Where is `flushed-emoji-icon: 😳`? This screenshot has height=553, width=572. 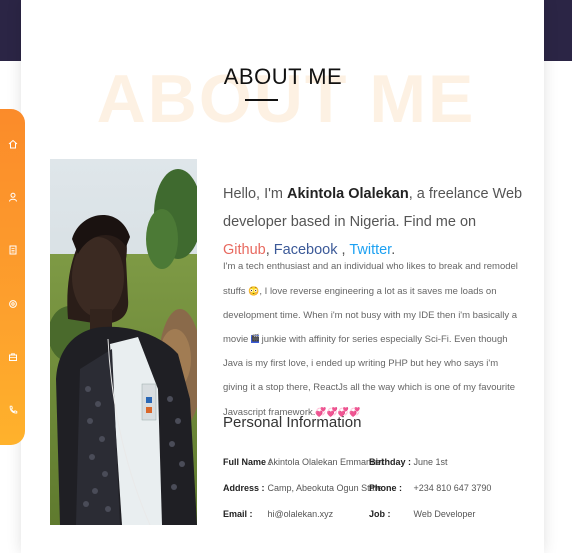
flushed-emoji-icon: 😳 is located at coordinates (254, 291).